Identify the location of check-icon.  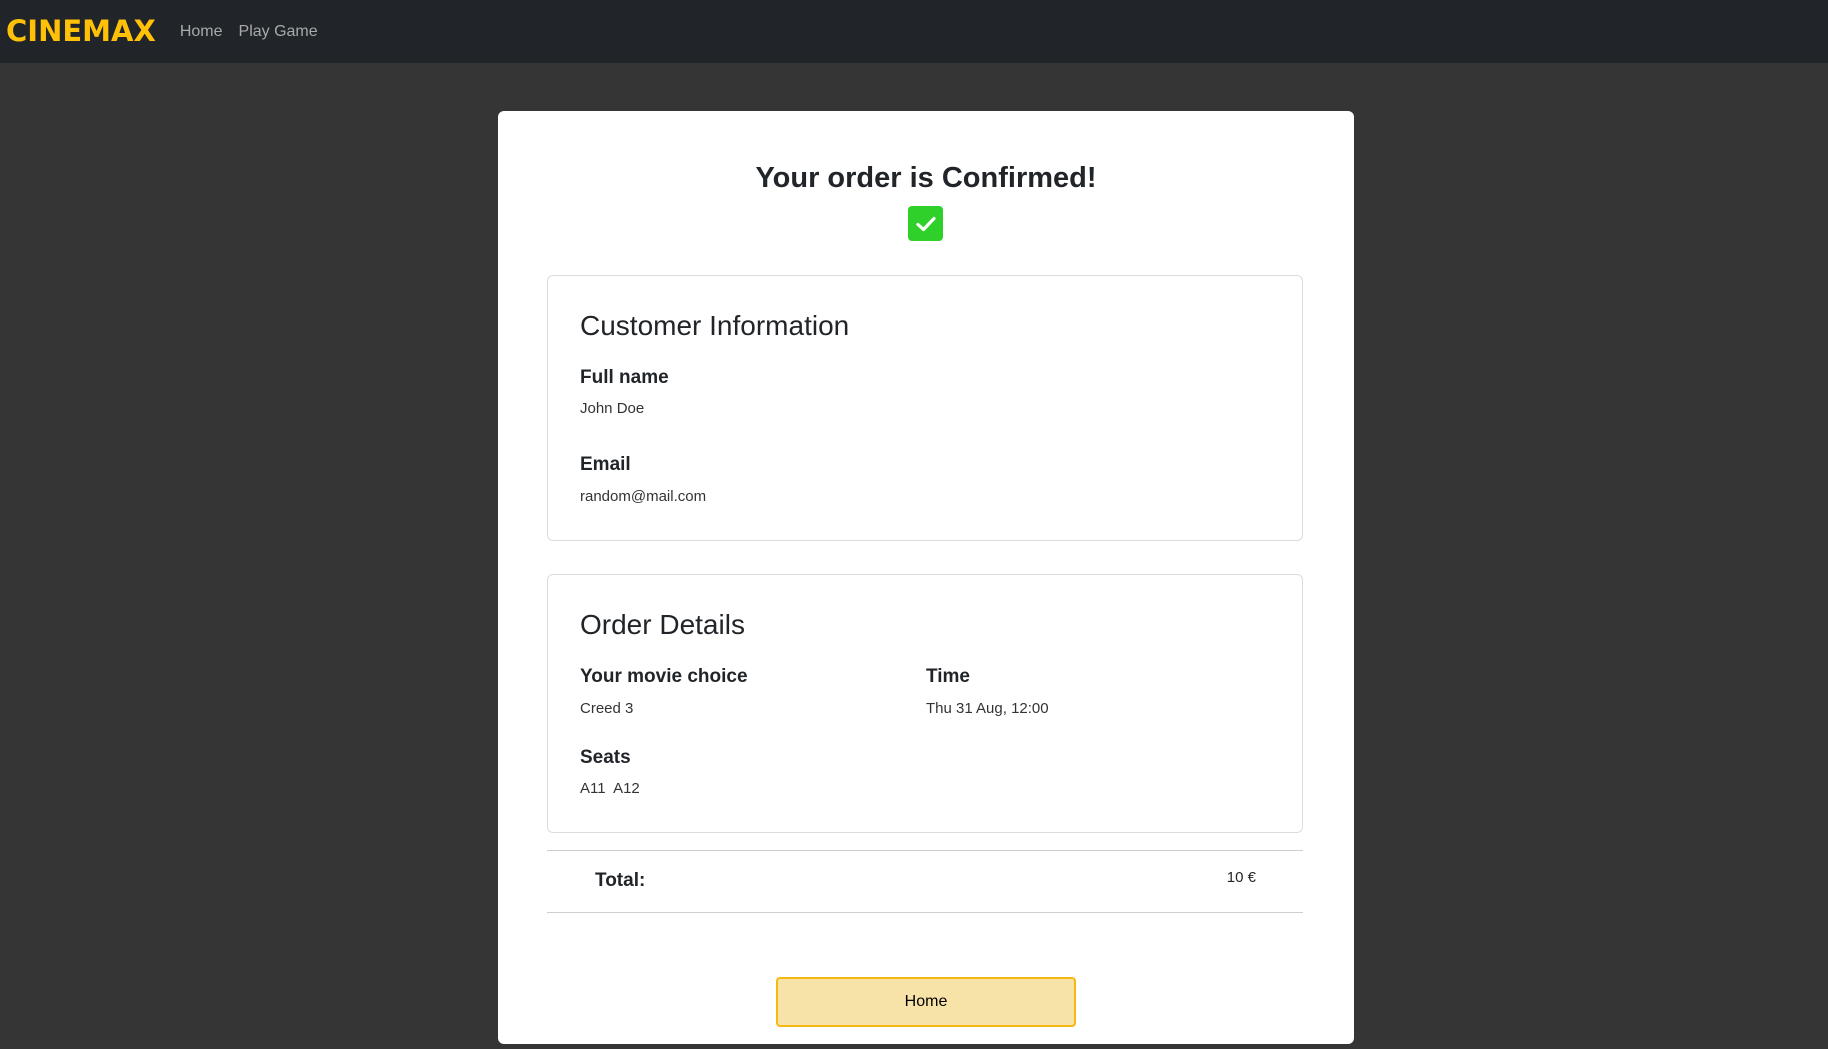
(925, 223).